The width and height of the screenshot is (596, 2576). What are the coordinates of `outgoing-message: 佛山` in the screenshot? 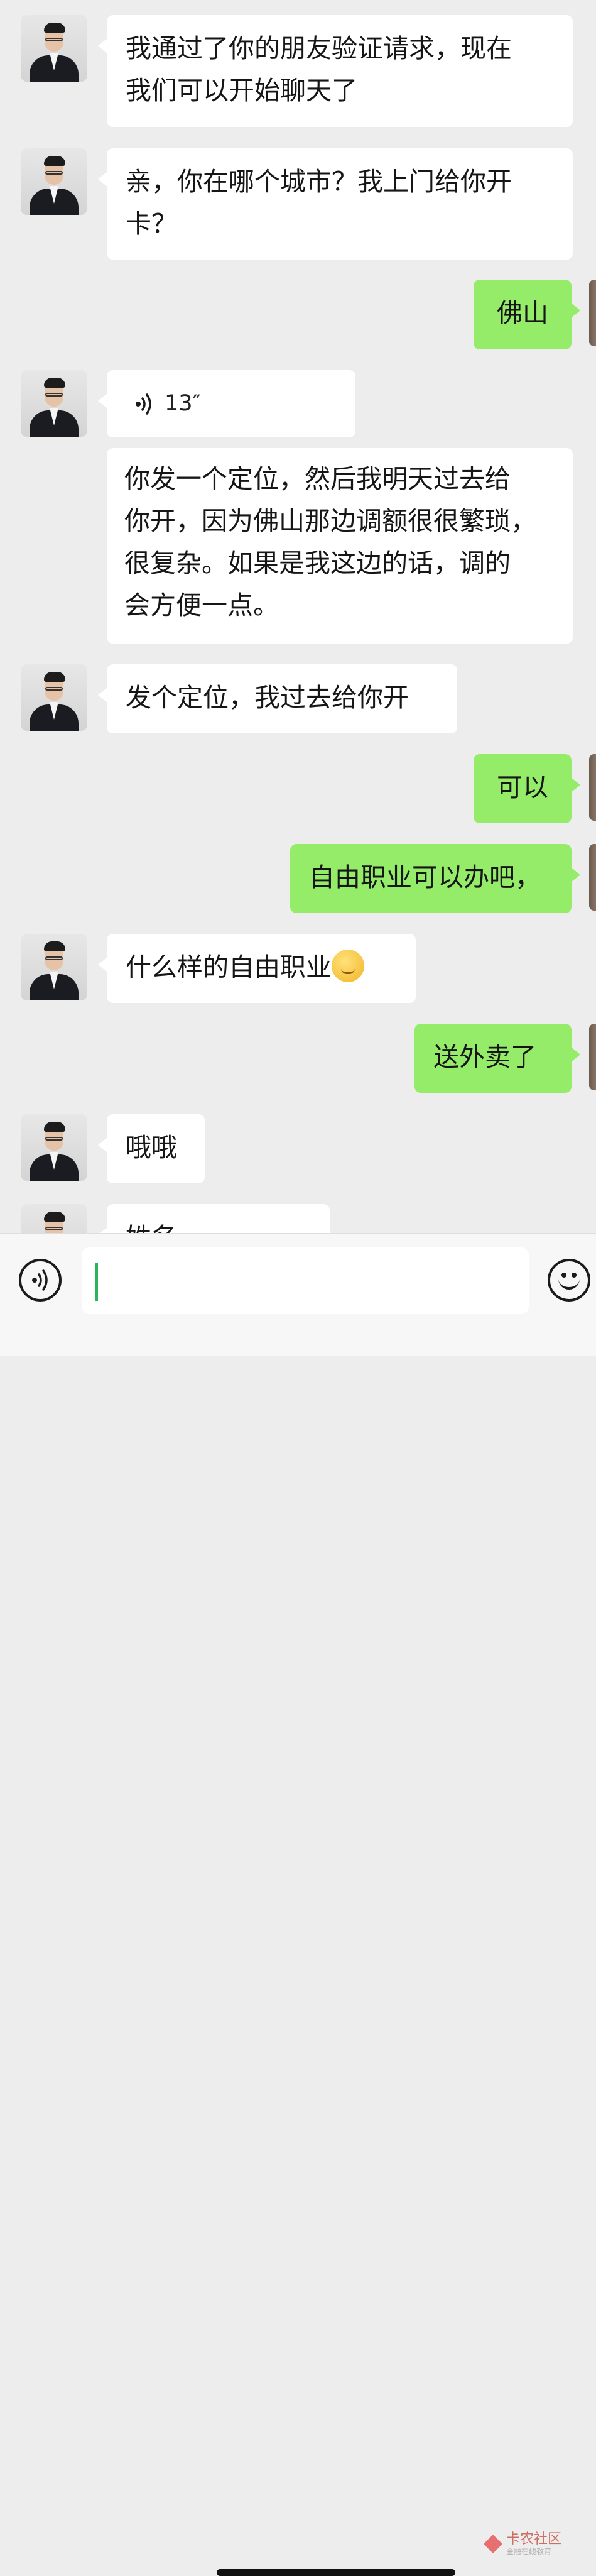 It's located at (527, 314).